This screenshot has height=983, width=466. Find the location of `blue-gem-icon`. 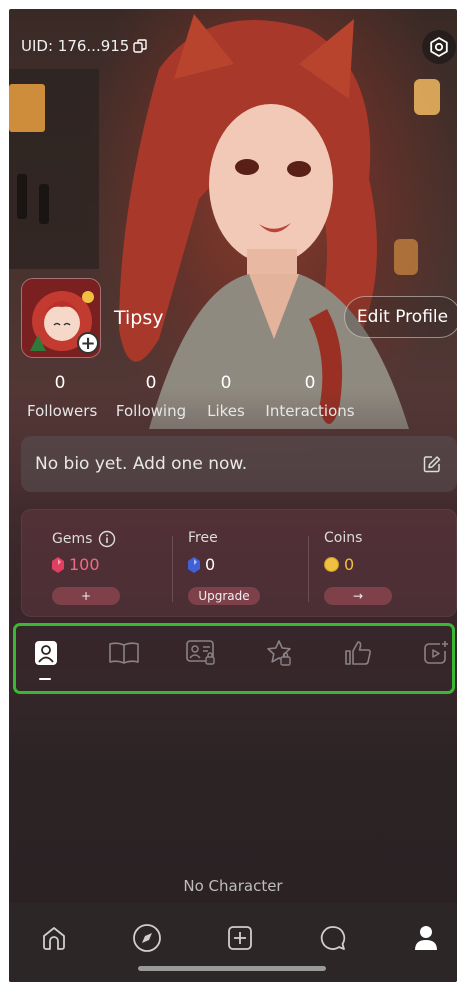

blue-gem-icon is located at coordinates (194, 564).